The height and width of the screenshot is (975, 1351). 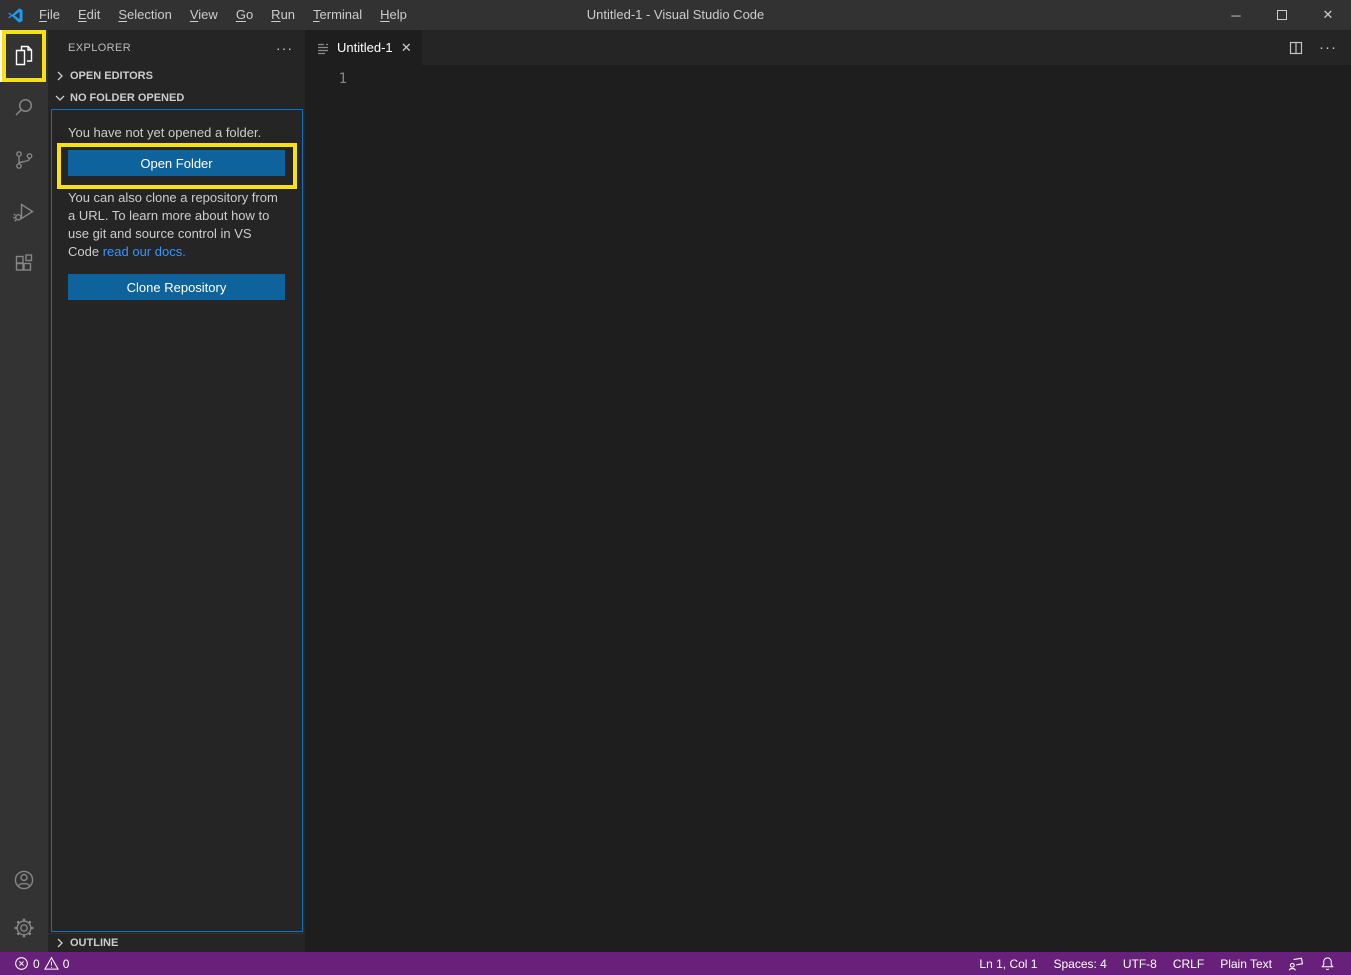 I want to click on no-folder-message: You have not yet opened a folder., so click(x=165, y=132).